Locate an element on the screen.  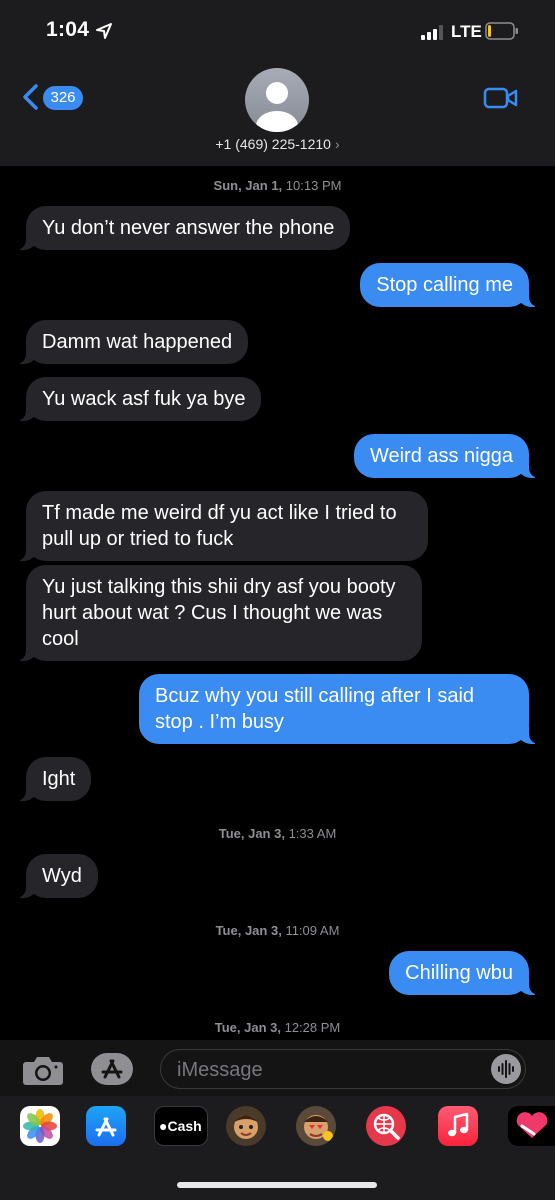
chevron-right-icon: › is located at coordinates (337, 144).